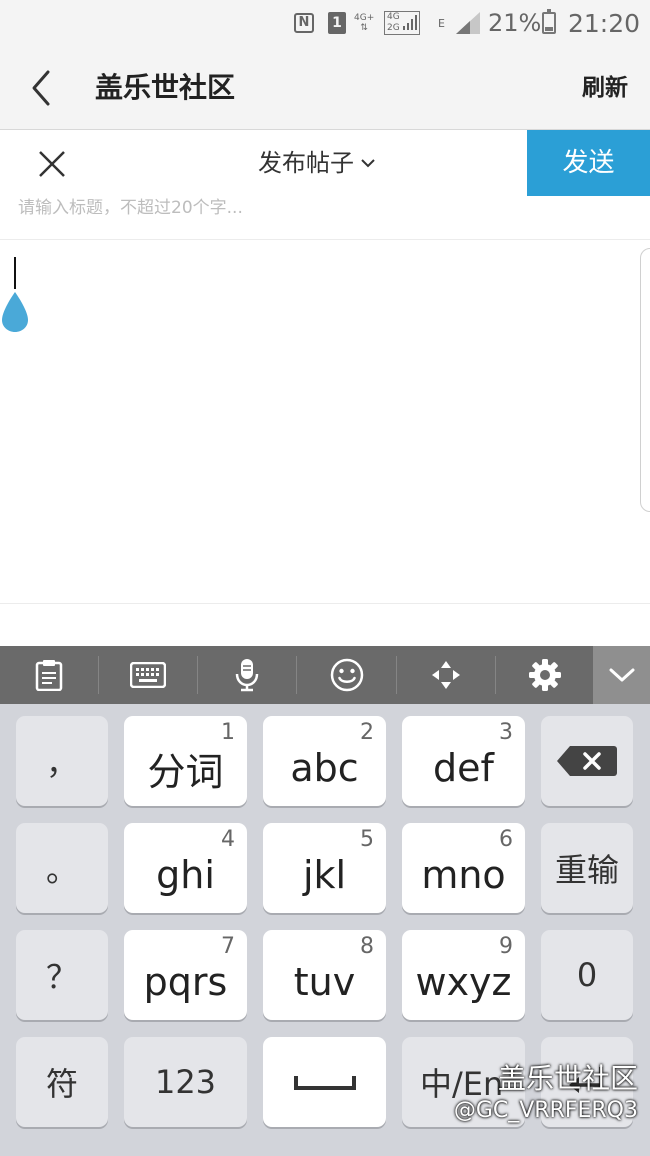  I want to click on text-cursor, so click(15, 273).